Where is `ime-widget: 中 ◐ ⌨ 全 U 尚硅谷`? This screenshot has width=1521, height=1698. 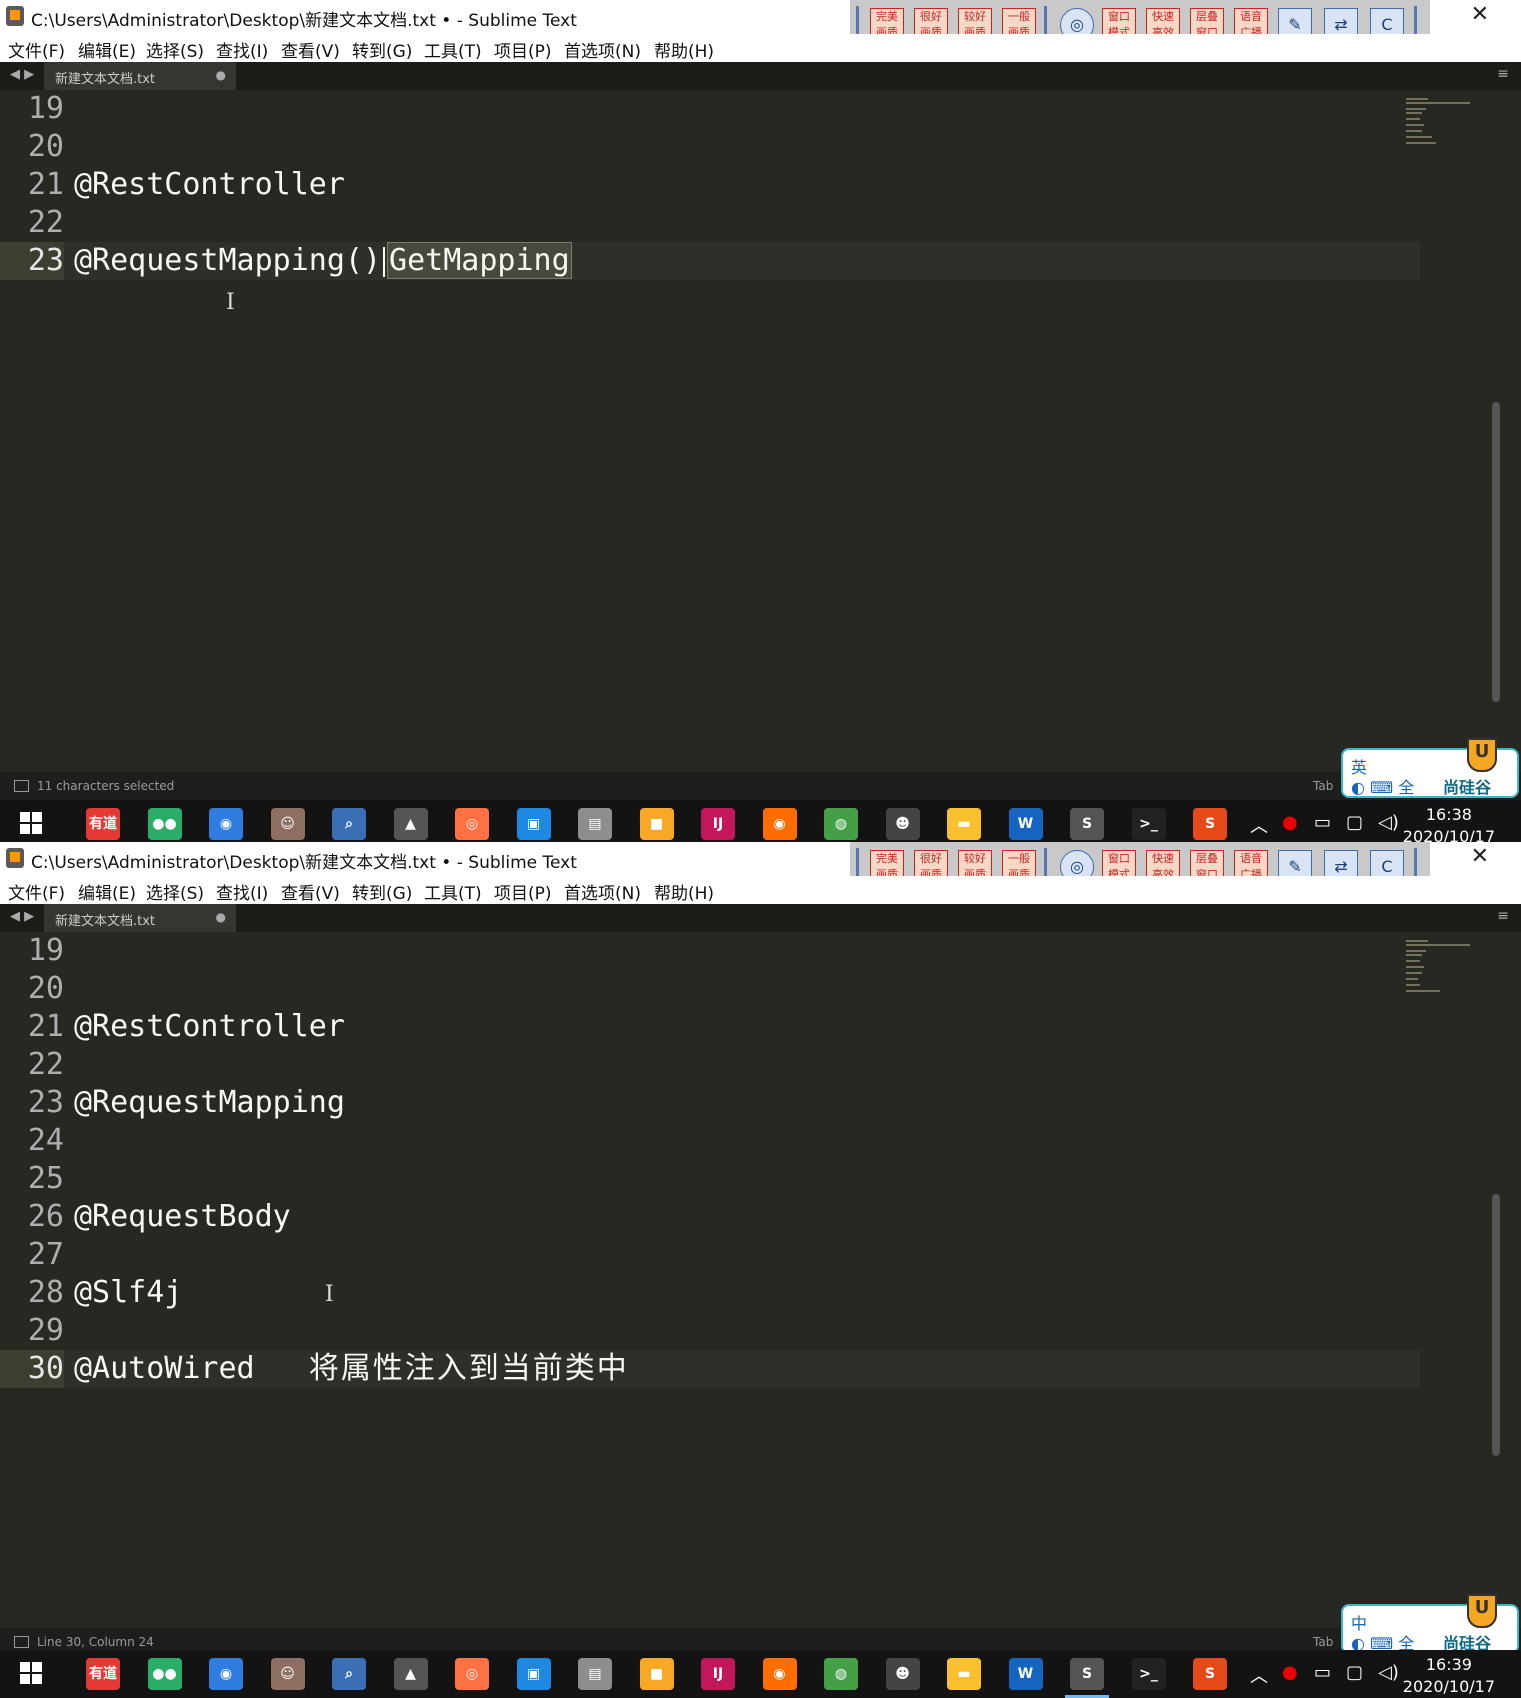
ime-widget: 中 ◐ ⌨ 全 U 尚硅谷 is located at coordinates (1430, 1624).